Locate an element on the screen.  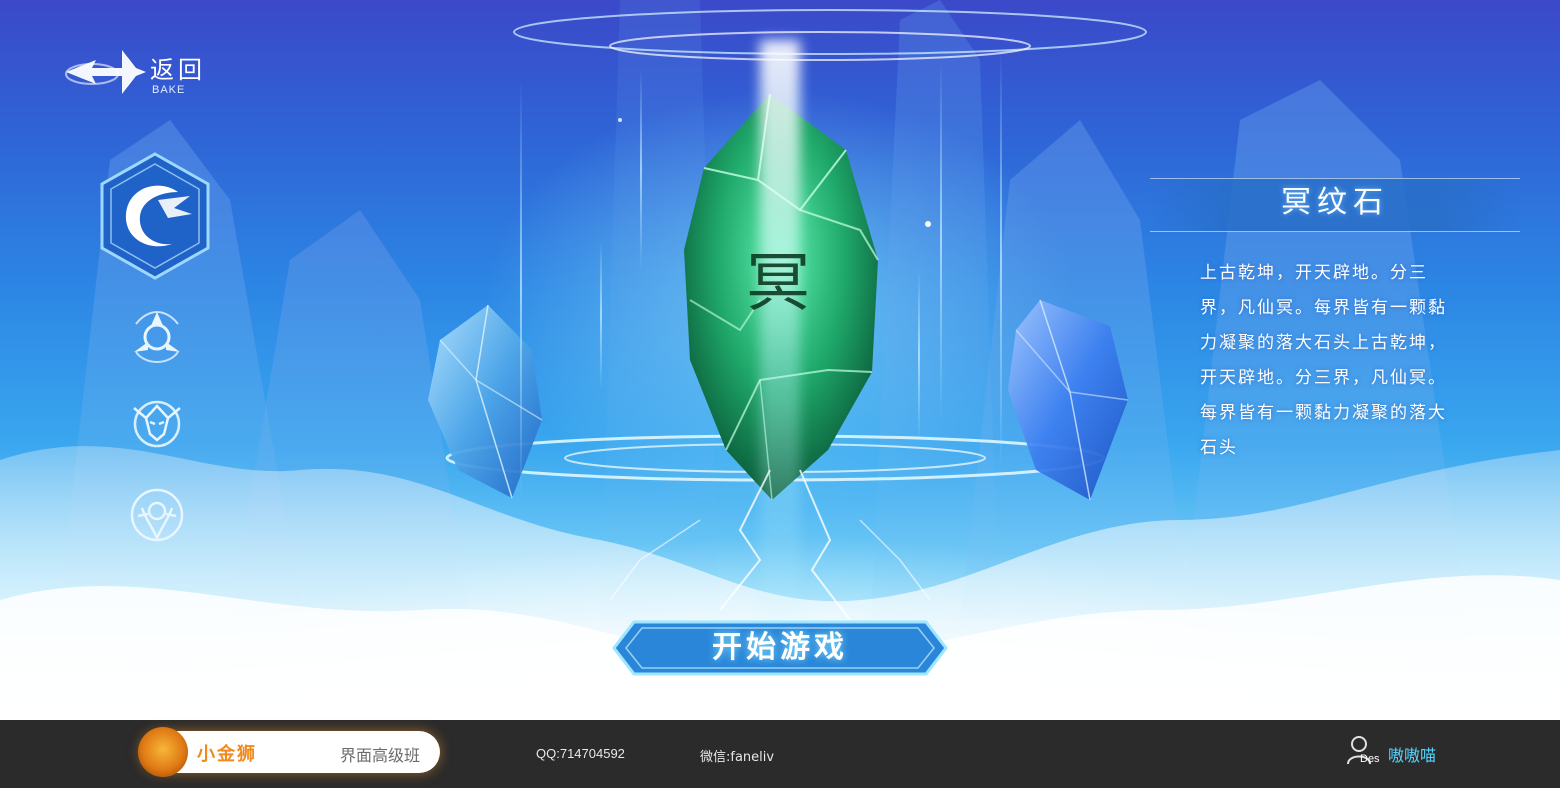
start-game-button is located at coordinates (780, 648).